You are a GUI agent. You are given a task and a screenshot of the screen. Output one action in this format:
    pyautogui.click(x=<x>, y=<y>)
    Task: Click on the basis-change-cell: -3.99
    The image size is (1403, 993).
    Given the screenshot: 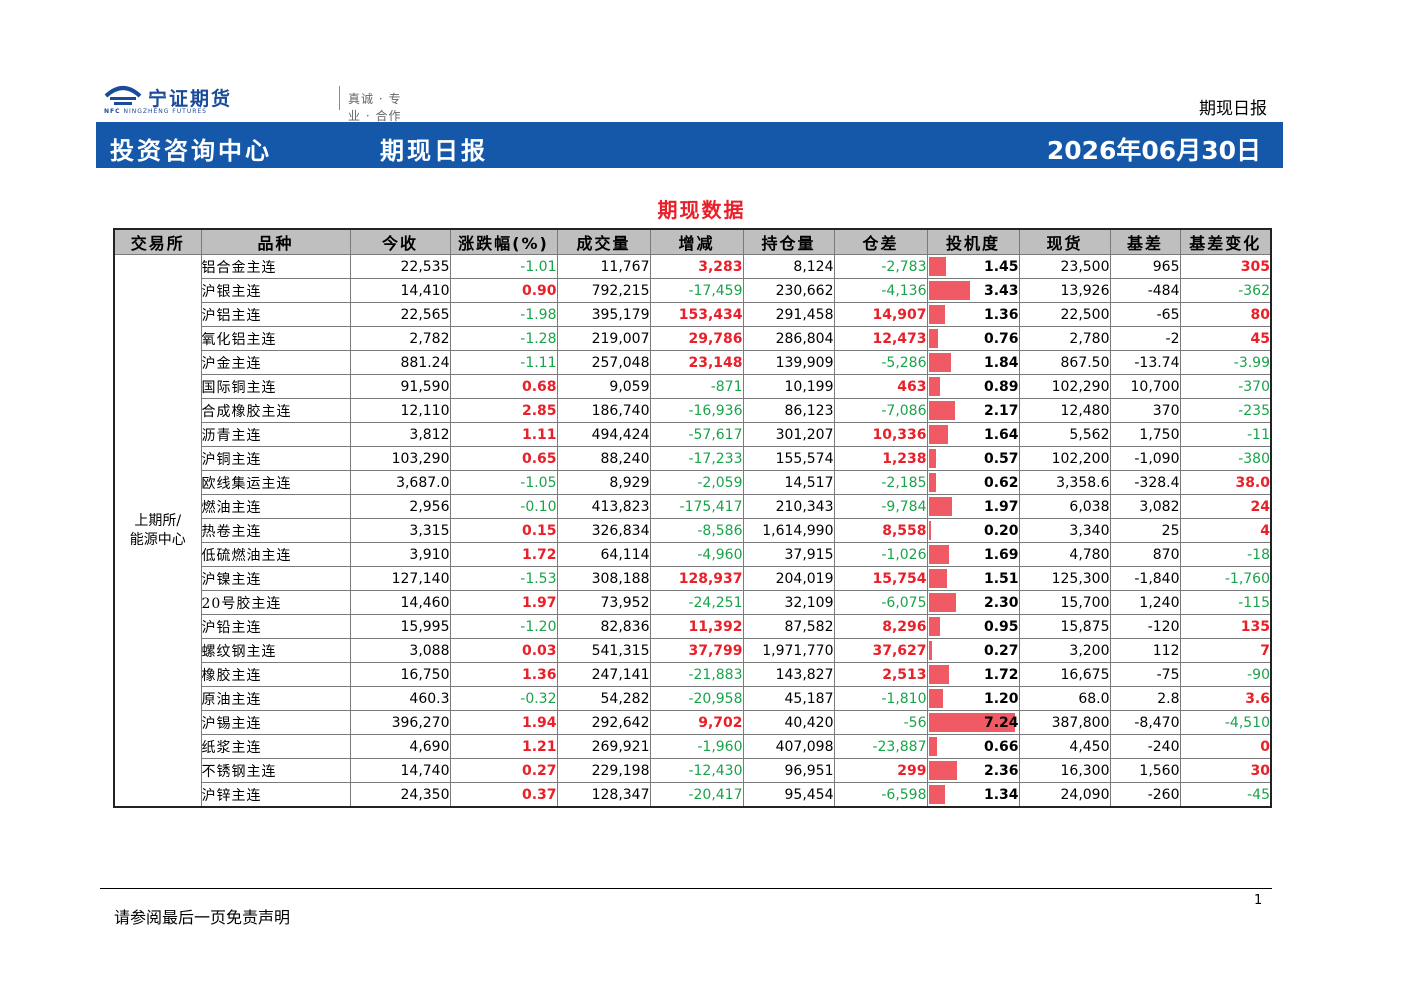 What is the action you would take?
    pyautogui.click(x=1225, y=362)
    